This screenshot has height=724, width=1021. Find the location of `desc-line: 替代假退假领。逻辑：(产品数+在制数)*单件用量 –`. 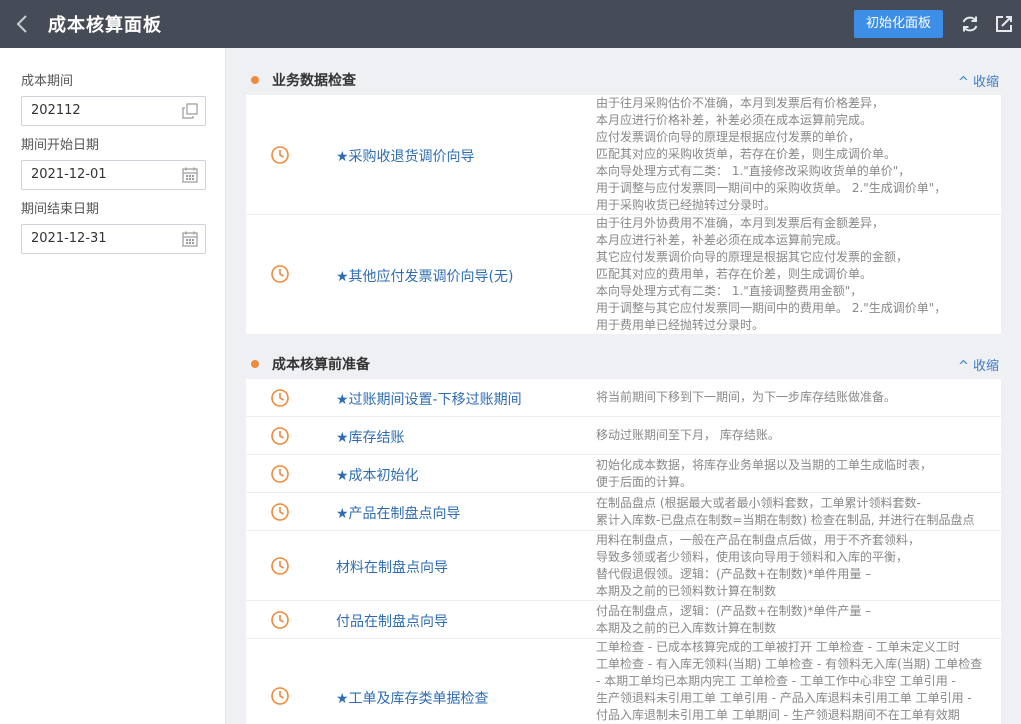

desc-line: 替代假退假领。逻辑：(产品数+在制数)*单件用量 – is located at coordinates (734, 574).